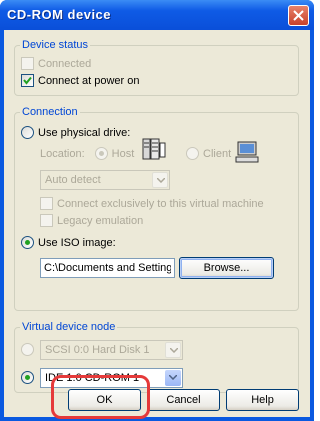  What do you see at coordinates (247, 152) in the screenshot?
I see `client-computer-icon` at bounding box center [247, 152].